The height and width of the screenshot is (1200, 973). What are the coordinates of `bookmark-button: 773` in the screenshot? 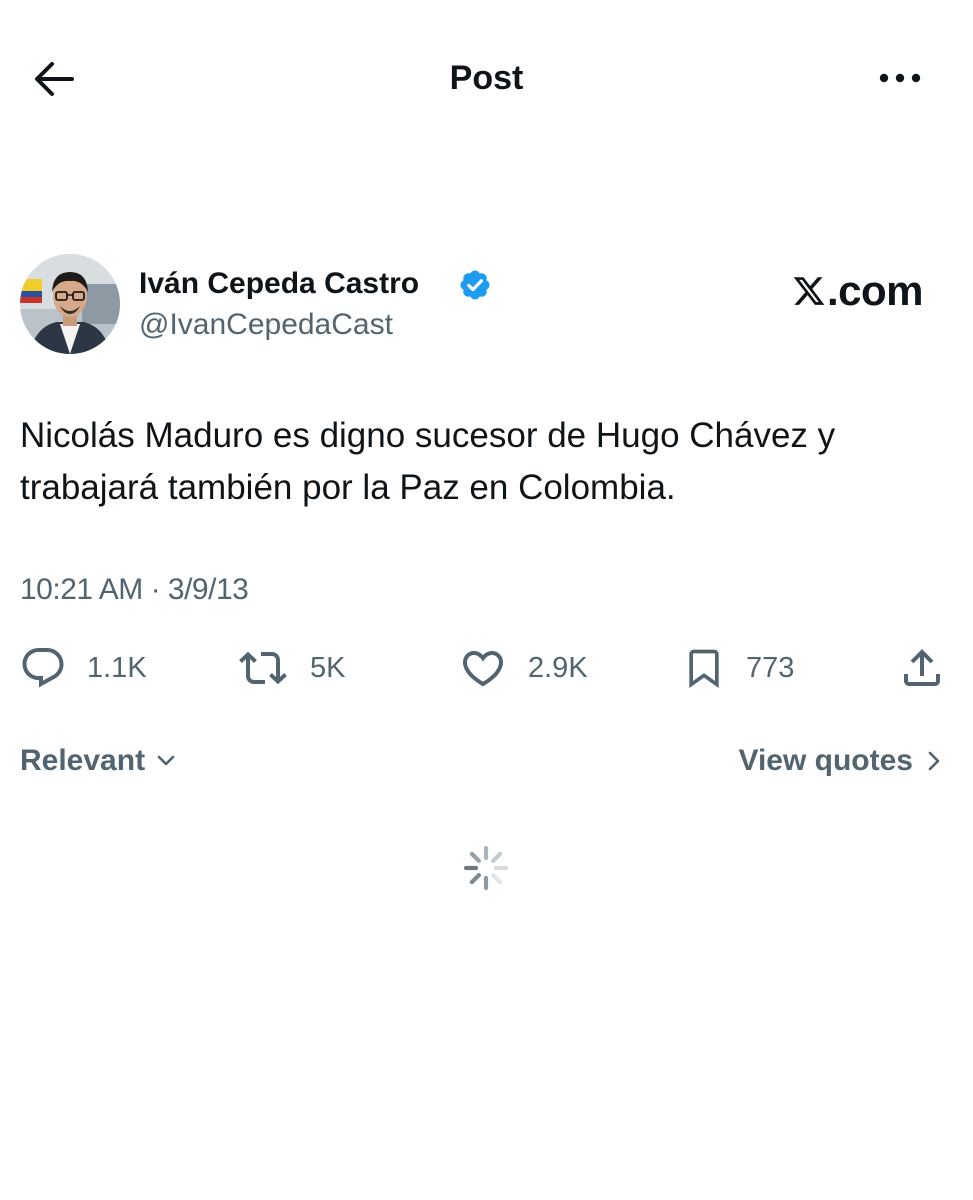 It's located at (738, 668).